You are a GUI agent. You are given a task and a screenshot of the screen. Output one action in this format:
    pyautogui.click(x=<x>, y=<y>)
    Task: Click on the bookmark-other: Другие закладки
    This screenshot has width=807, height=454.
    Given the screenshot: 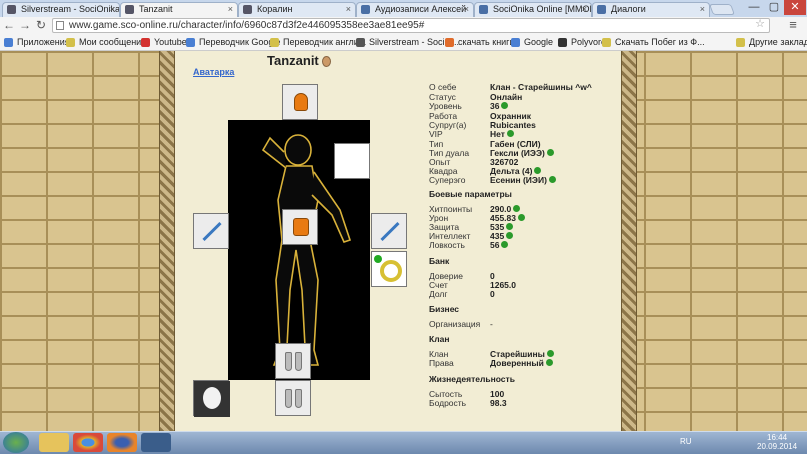 What is the action you would take?
    pyautogui.click(x=771, y=42)
    